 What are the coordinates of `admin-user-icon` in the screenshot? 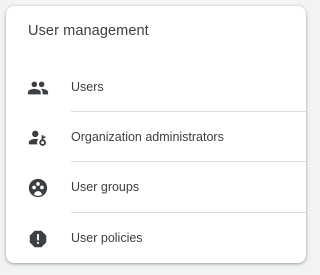 It's located at (38, 138).